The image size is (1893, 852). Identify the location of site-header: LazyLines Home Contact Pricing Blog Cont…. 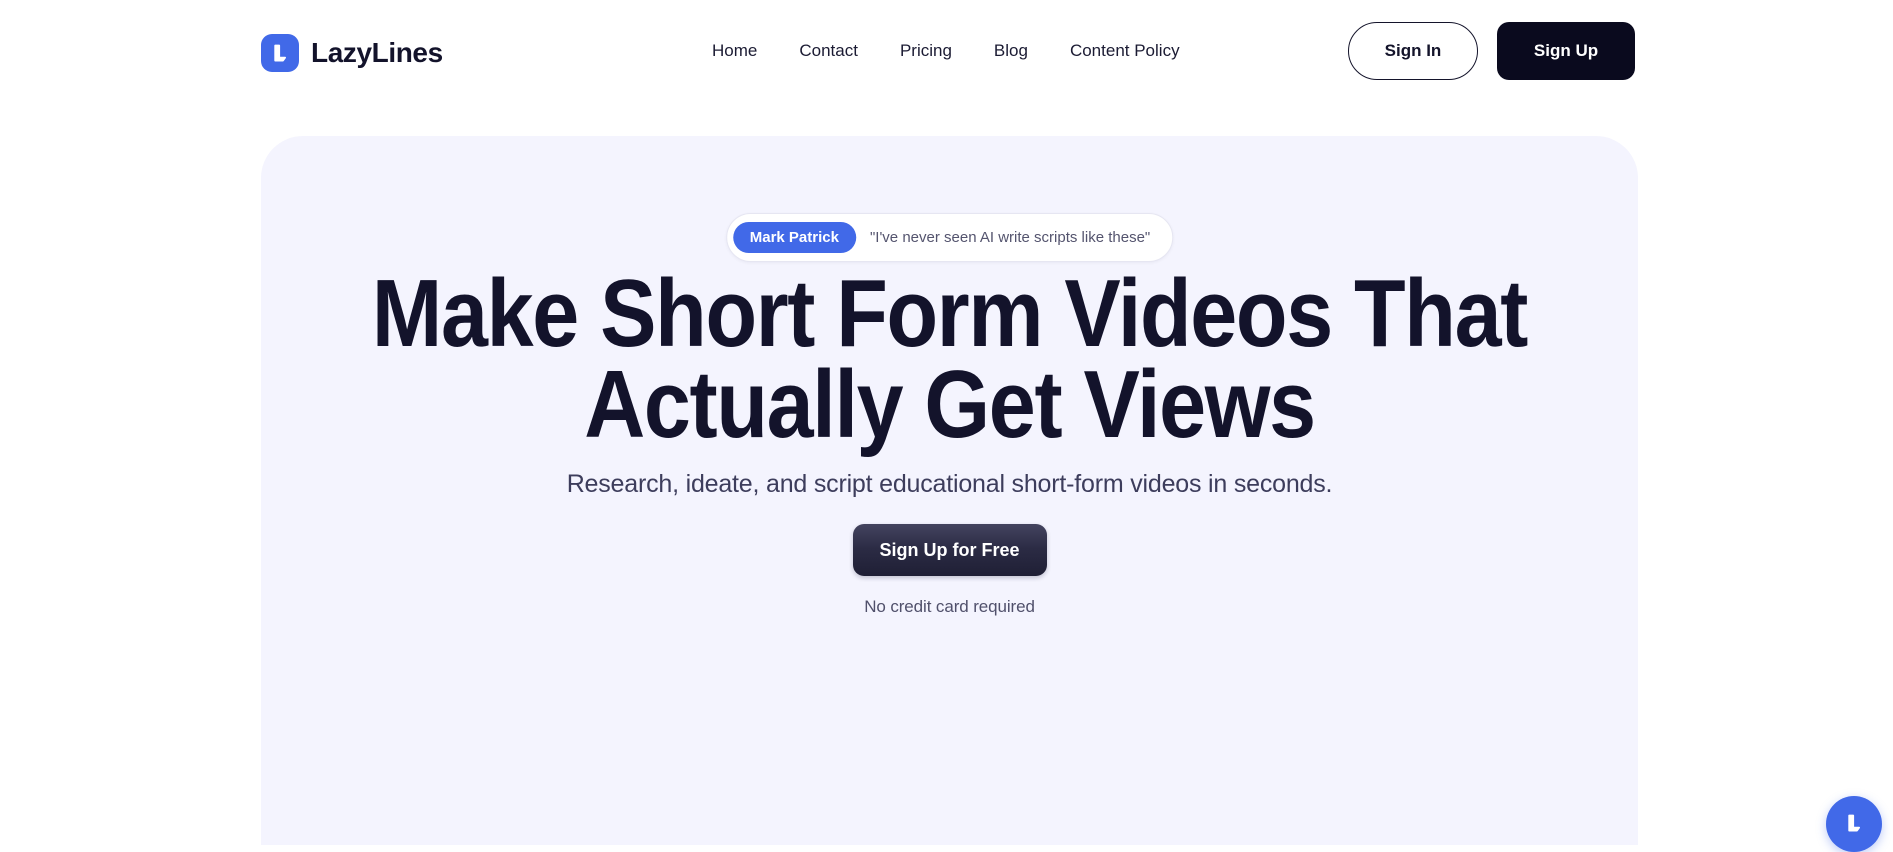
(946, 55).